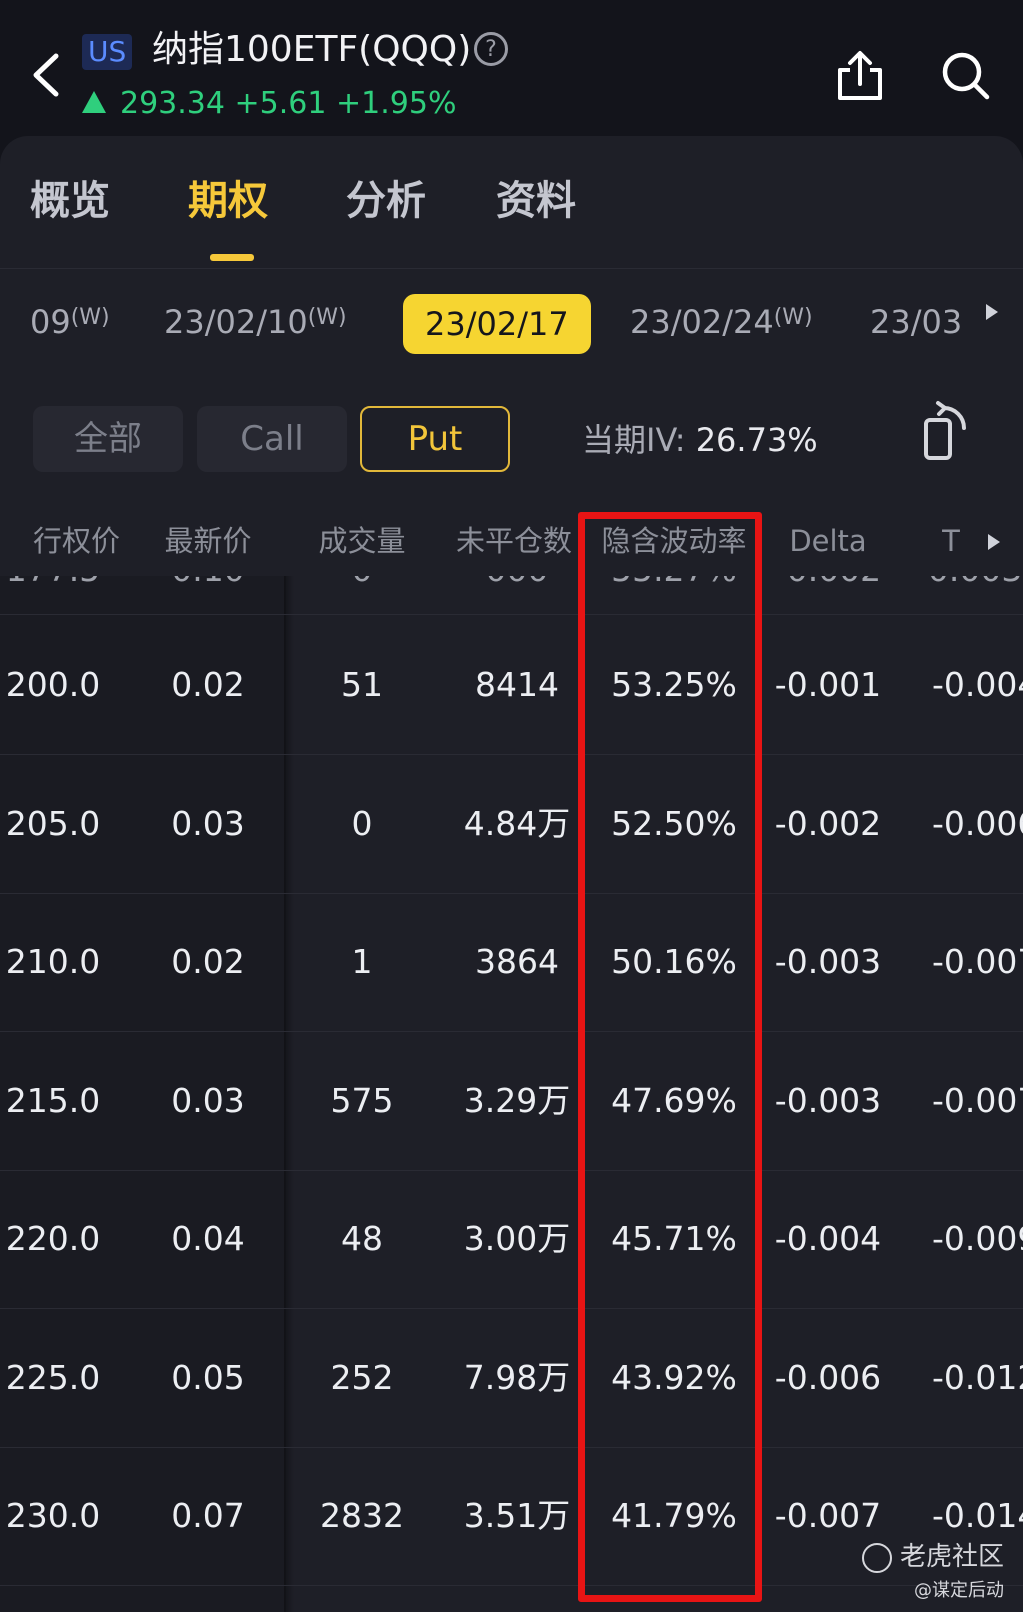 Image resolution: width=1023 pixels, height=1612 pixels. I want to click on cell-strike: 177.5, so click(59, 583).